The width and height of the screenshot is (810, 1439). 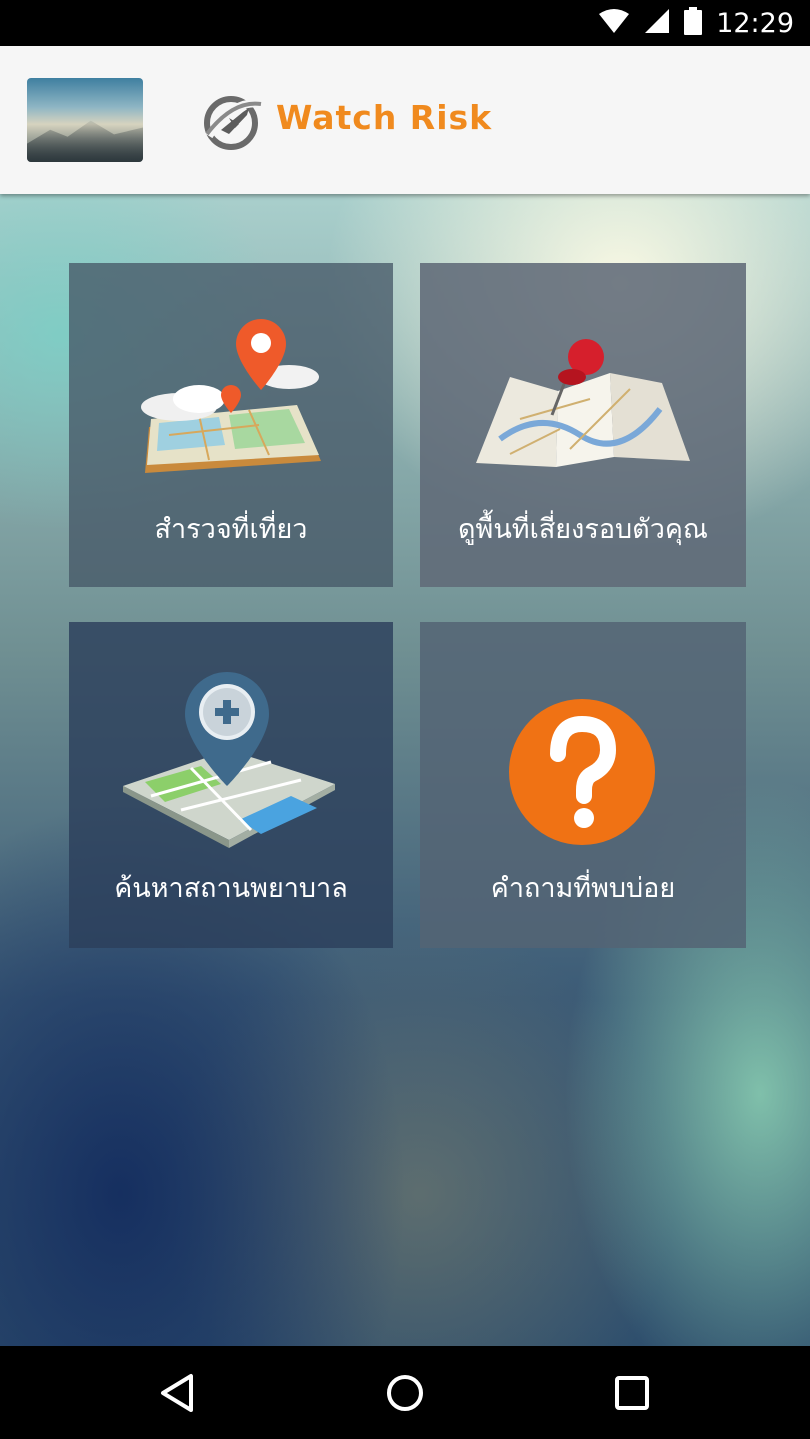 I want to click on tile-label: ดูพื้นที่เสี่ยงรอบตัวคุณ, so click(x=583, y=529).